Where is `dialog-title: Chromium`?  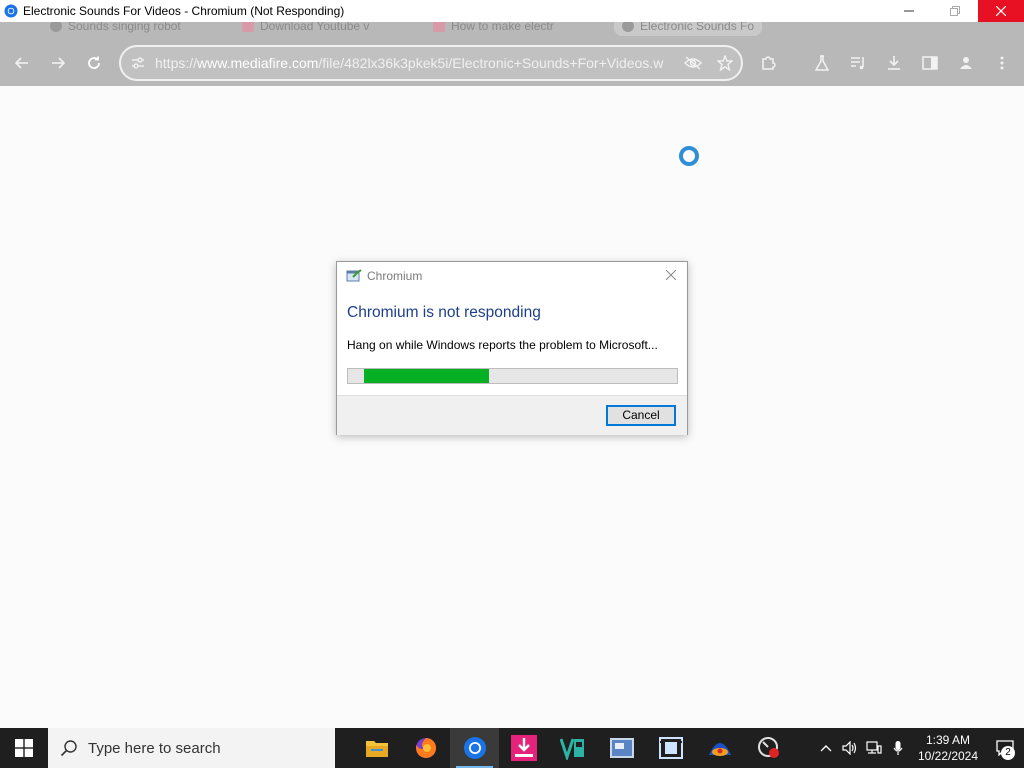
dialog-title: Chromium is located at coordinates (395, 276).